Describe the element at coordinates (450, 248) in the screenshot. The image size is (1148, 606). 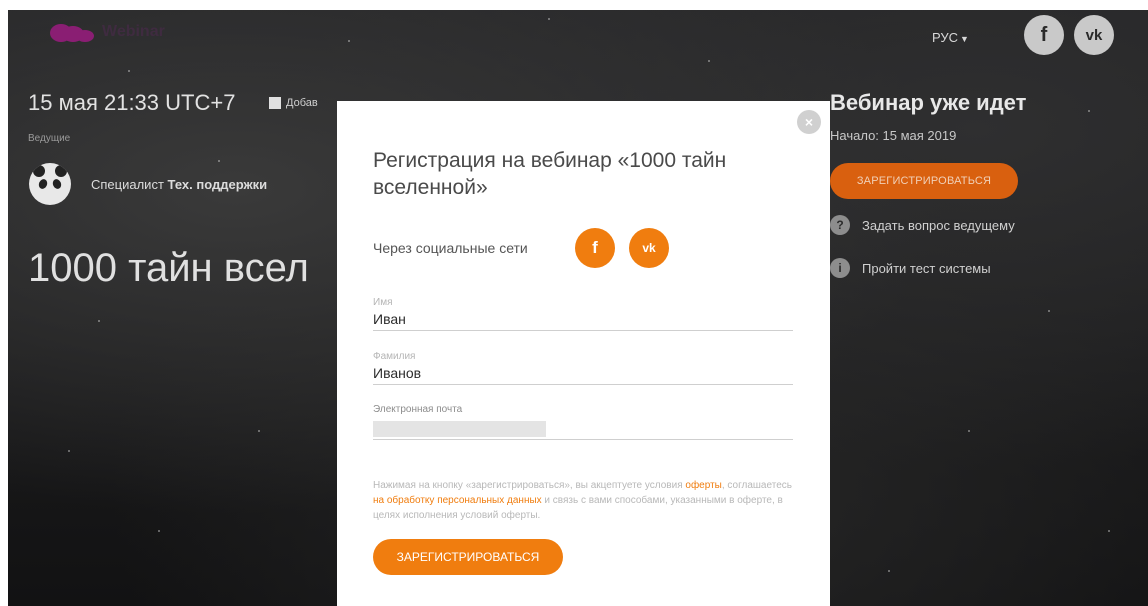
I see `social-login-label: Через социальные сети` at that location.